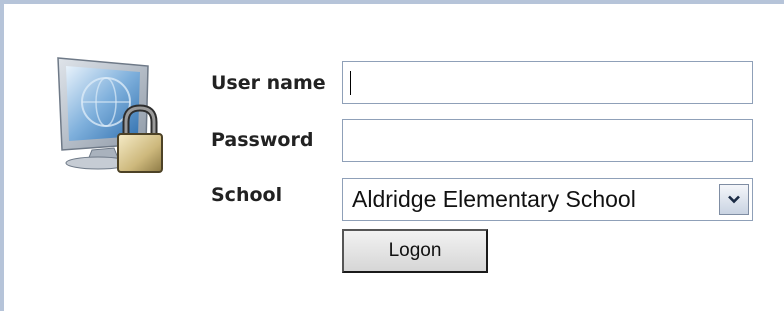  What do you see at coordinates (547, 140) in the screenshot?
I see `password-input` at bounding box center [547, 140].